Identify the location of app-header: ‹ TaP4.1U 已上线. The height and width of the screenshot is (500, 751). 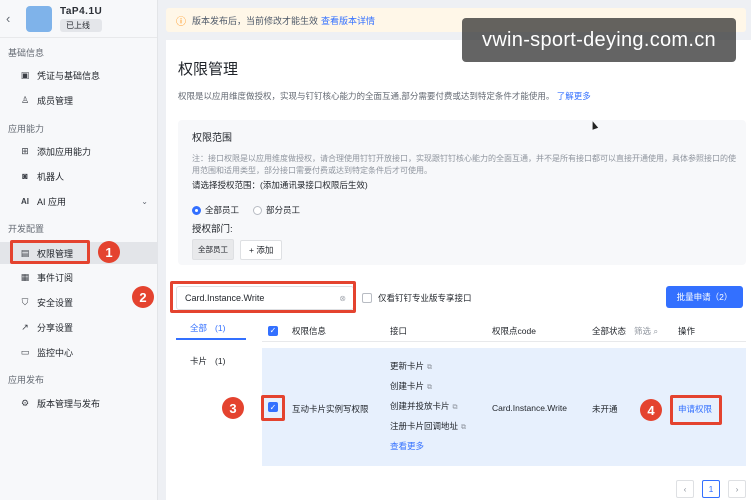
(78, 19).